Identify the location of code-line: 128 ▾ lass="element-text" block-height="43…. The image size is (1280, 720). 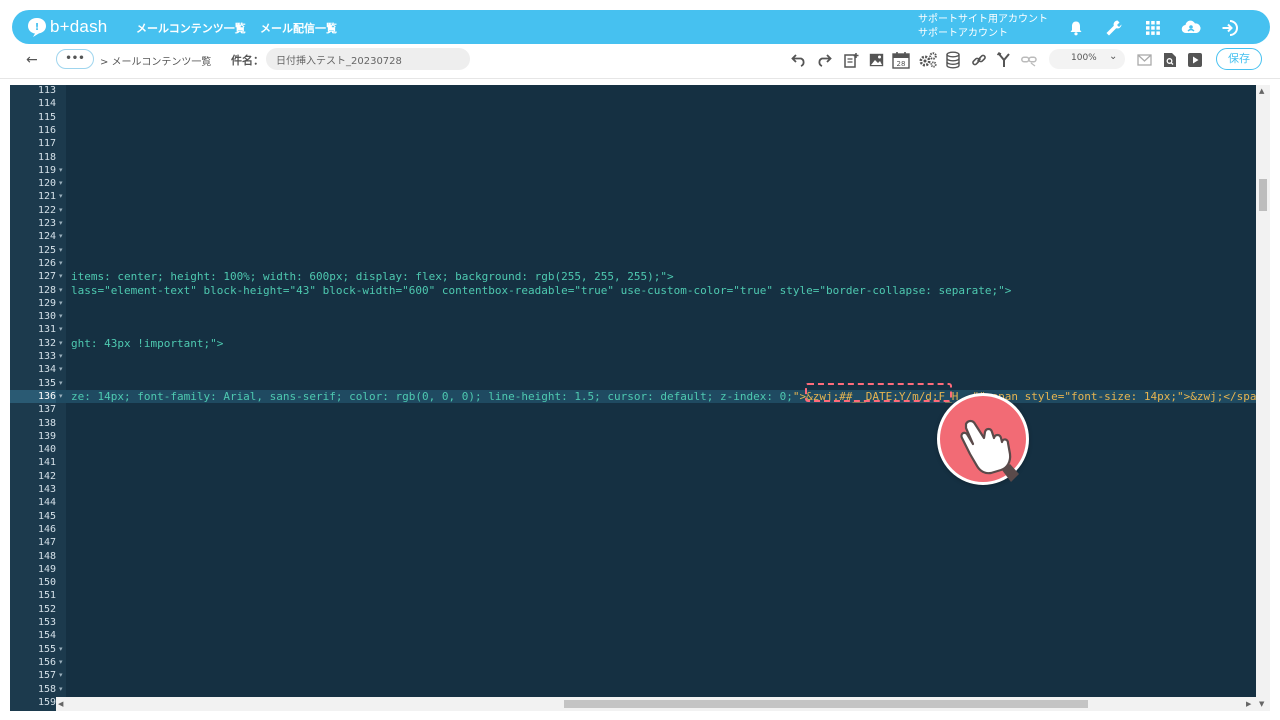
(633, 290).